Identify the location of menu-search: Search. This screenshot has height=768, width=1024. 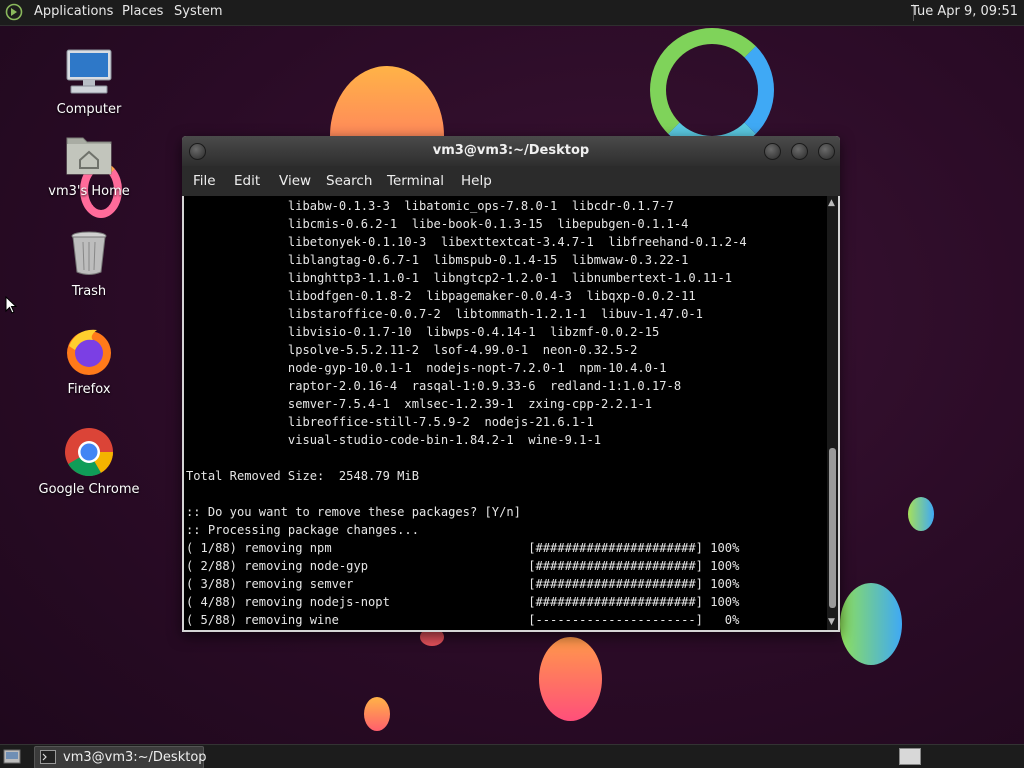
(349, 181).